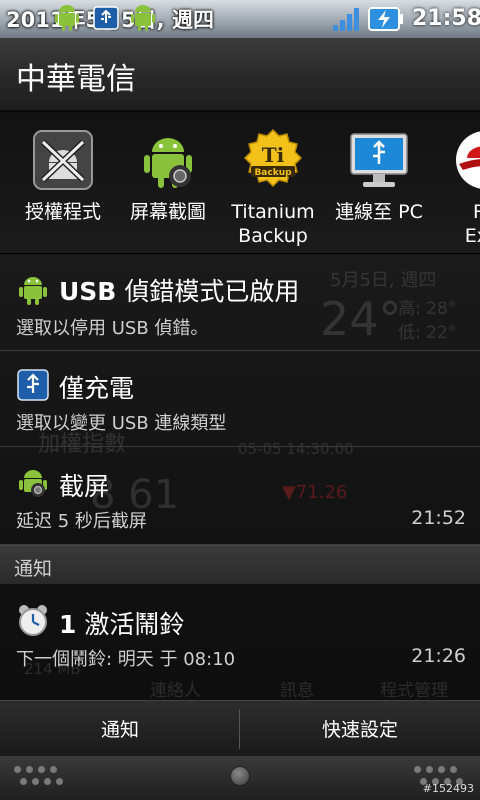 The width and height of the screenshot is (480, 800). What do you see at coordinates (240, 635) in the screenshot?
I see `notification-alarm: 1 激活鬧鈴 下一個鬧鈴: 明天 于 08:10 21:26` at bounding box center [240, 635].